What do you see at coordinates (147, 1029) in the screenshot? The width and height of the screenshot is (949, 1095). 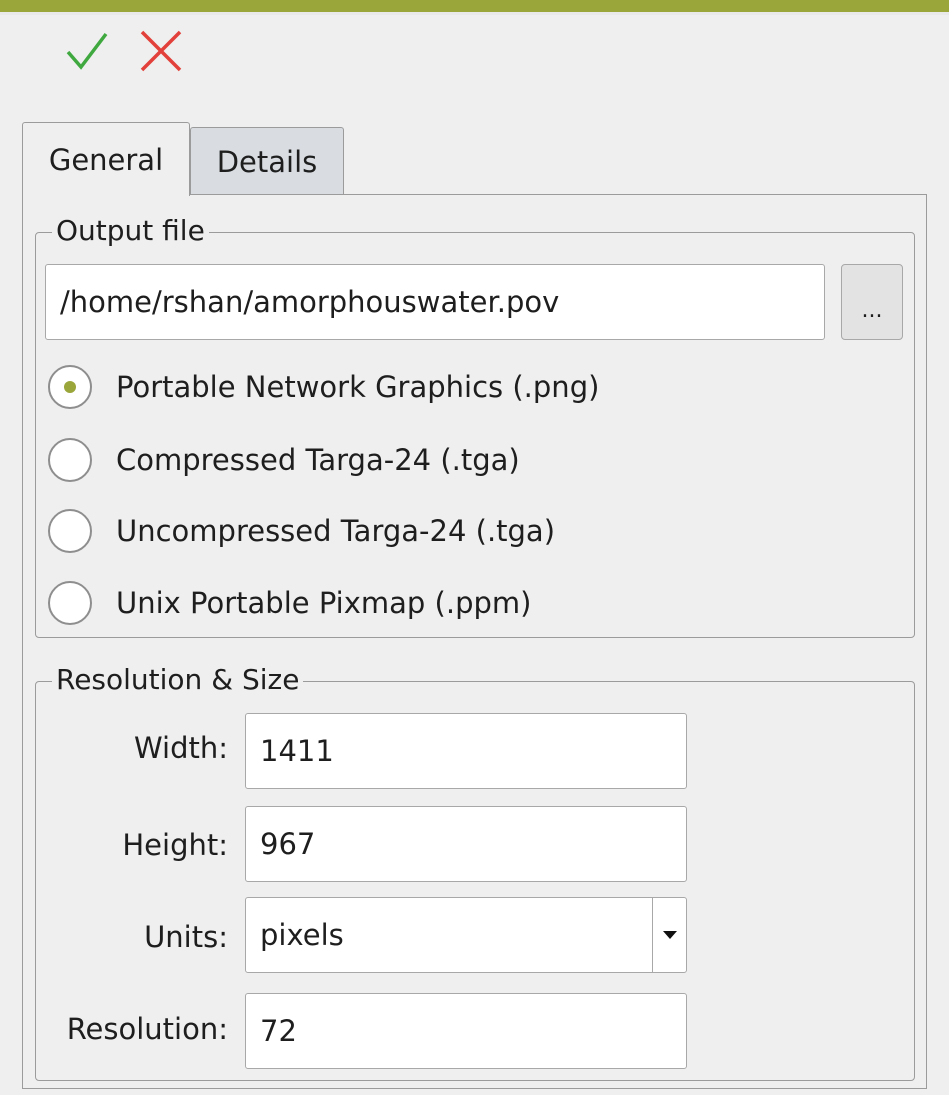 I see `resolution-label: Resolution:` at bounding box center [147, 1029].